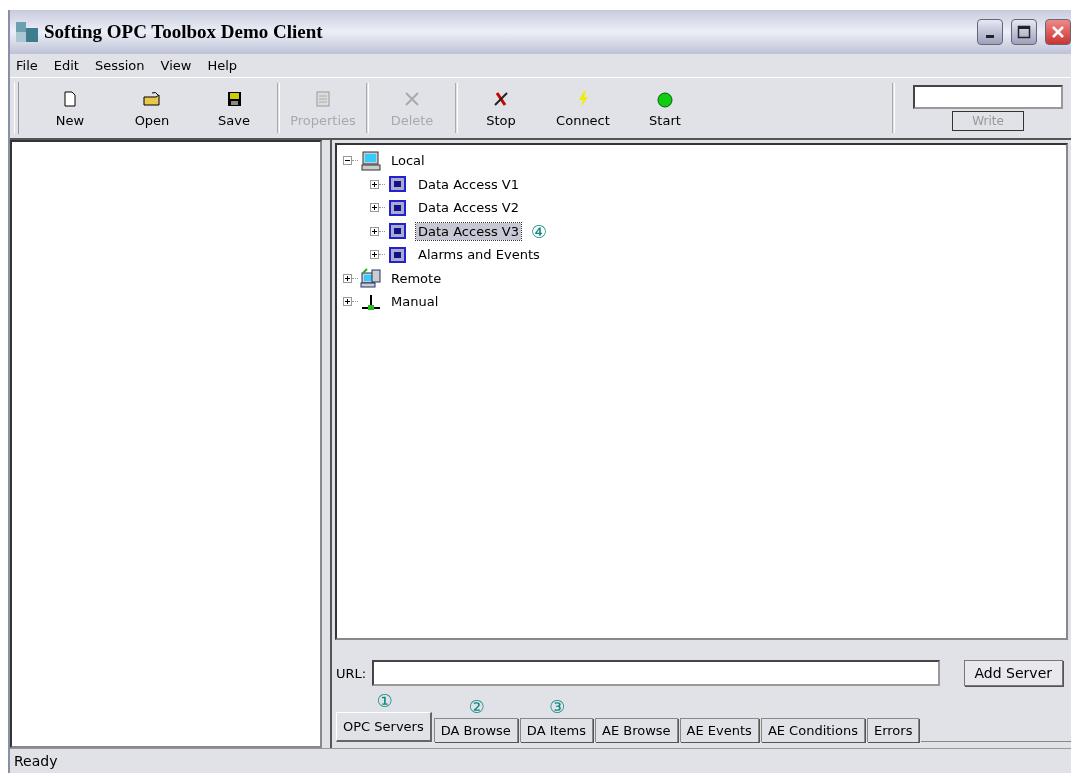 This screenshot has height=773, width=1071. What do you see at coordinates (893, 730) in the screenshot?
I see `tab: Errors` at bounding box center [893, 730].